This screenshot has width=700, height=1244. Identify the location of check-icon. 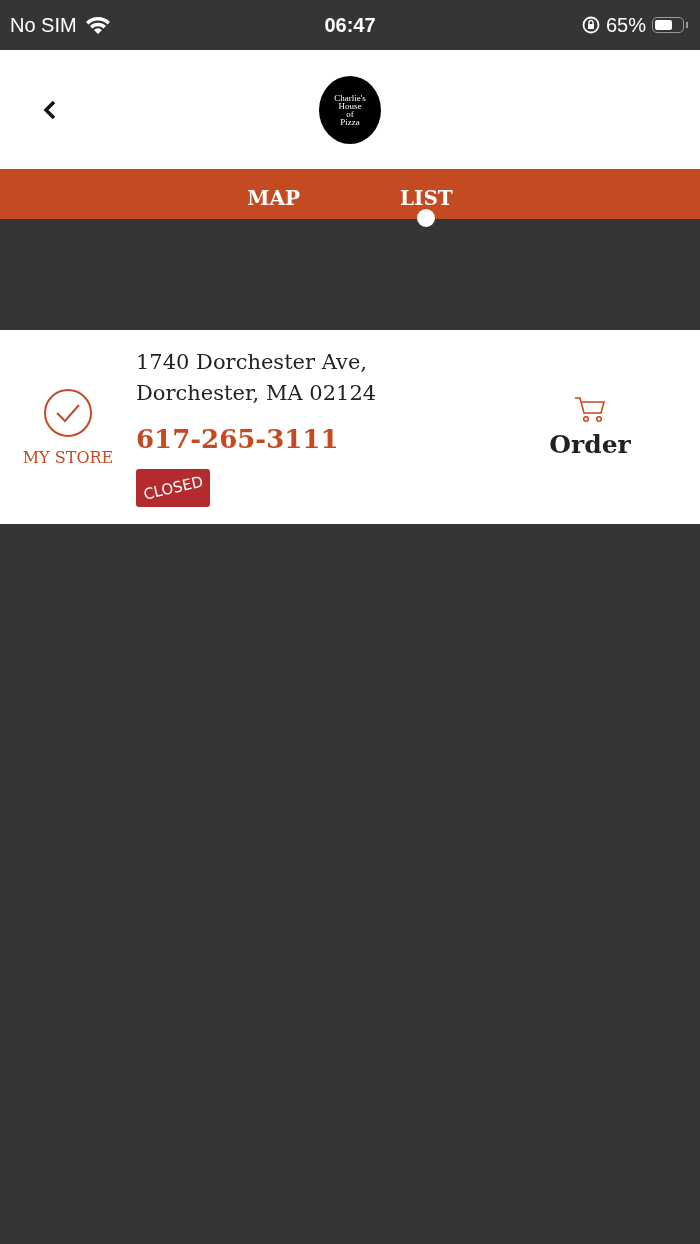
(68, 412).